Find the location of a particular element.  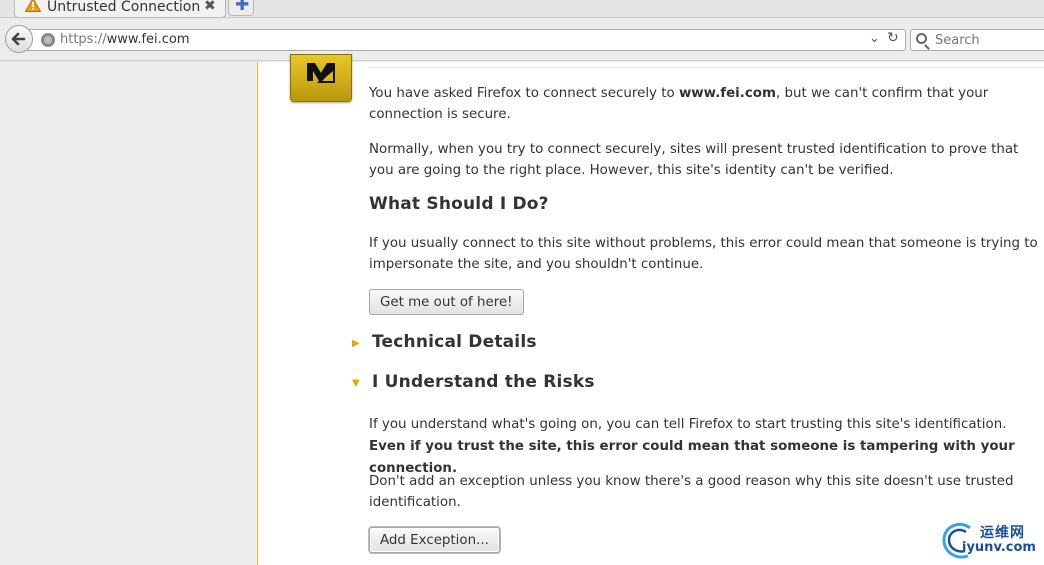

globe-icon is located at coordinates (48, 40).